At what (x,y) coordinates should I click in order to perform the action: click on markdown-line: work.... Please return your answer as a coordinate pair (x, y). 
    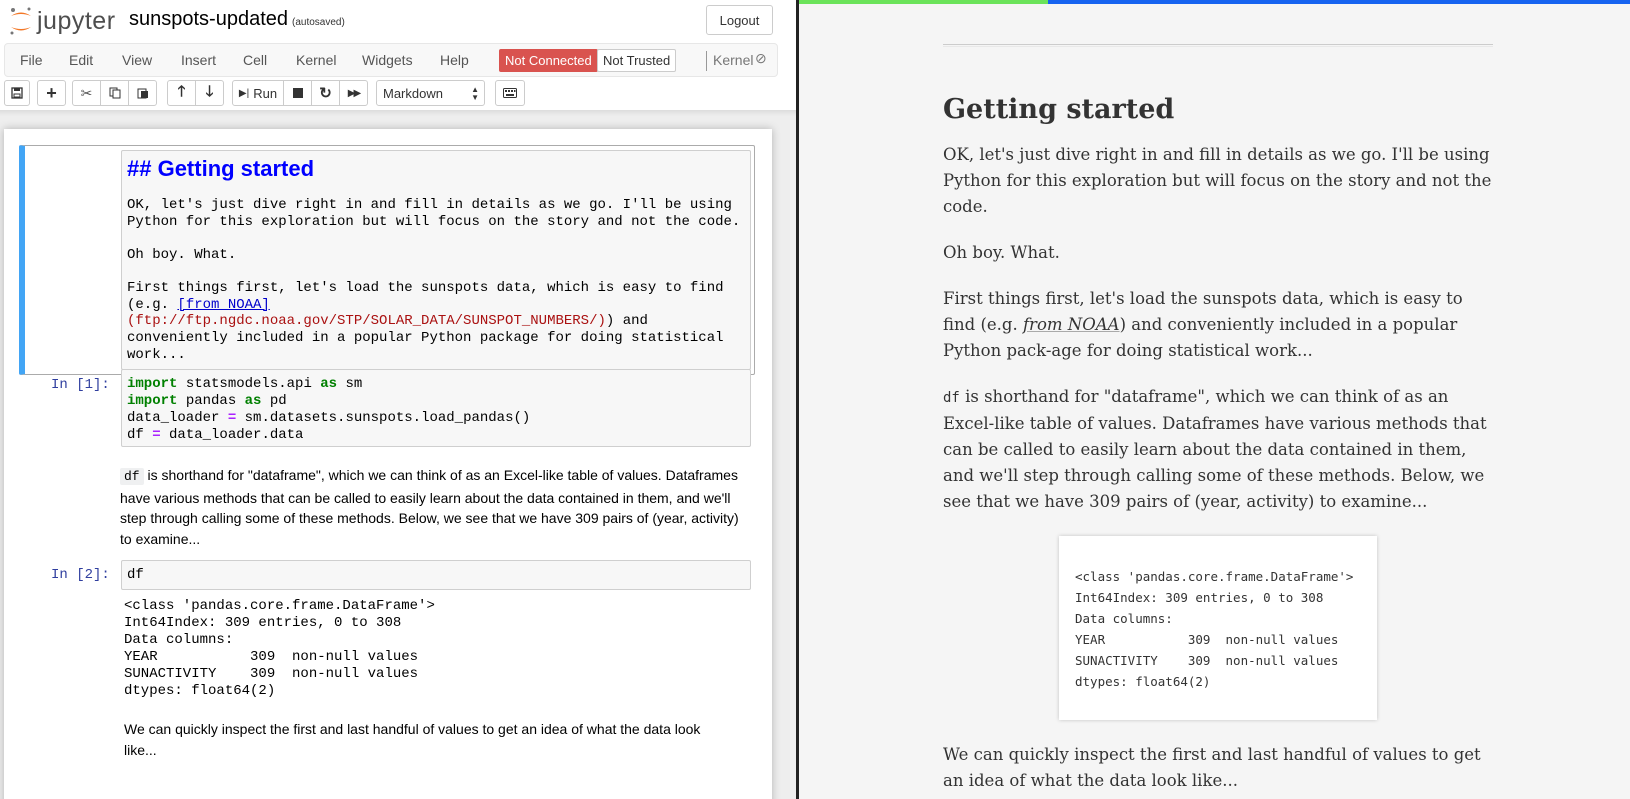
    Looking at the image, I should click on (156, 355).